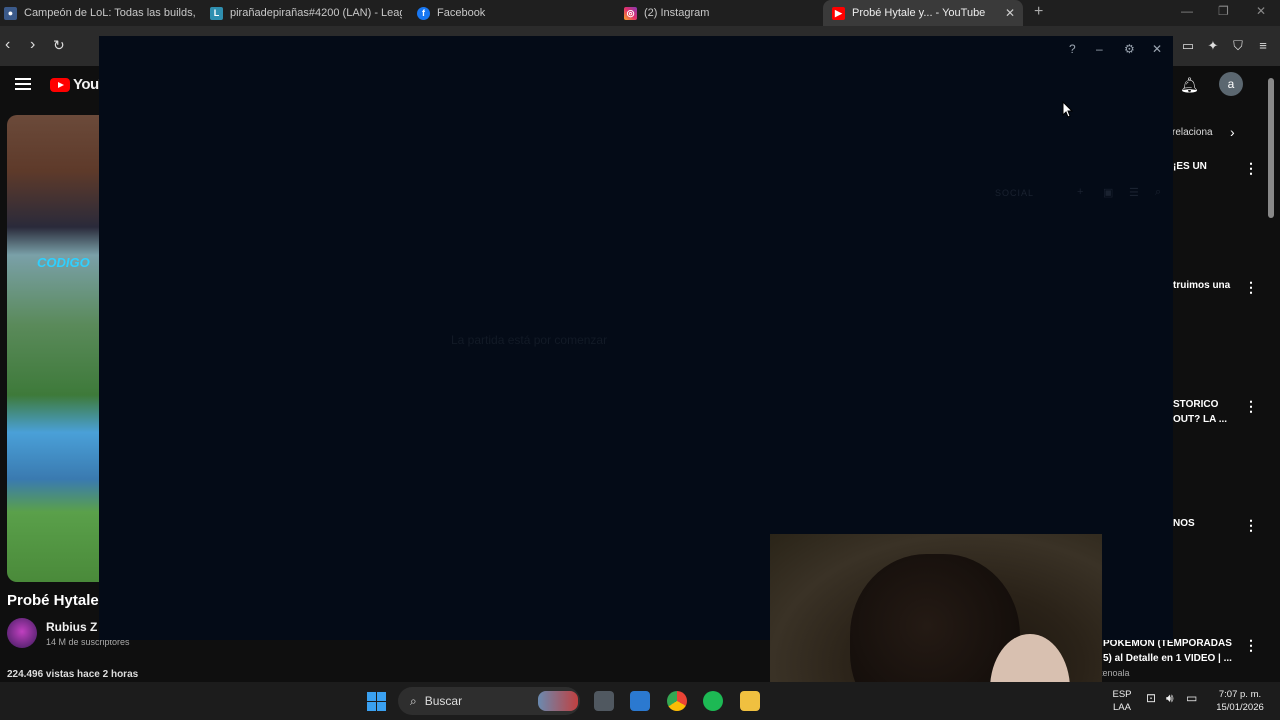  What do you see at coordinates (1038, 12) in the screenshot?
I see `new-tab-button: +` at bounding box center [1038, 12].